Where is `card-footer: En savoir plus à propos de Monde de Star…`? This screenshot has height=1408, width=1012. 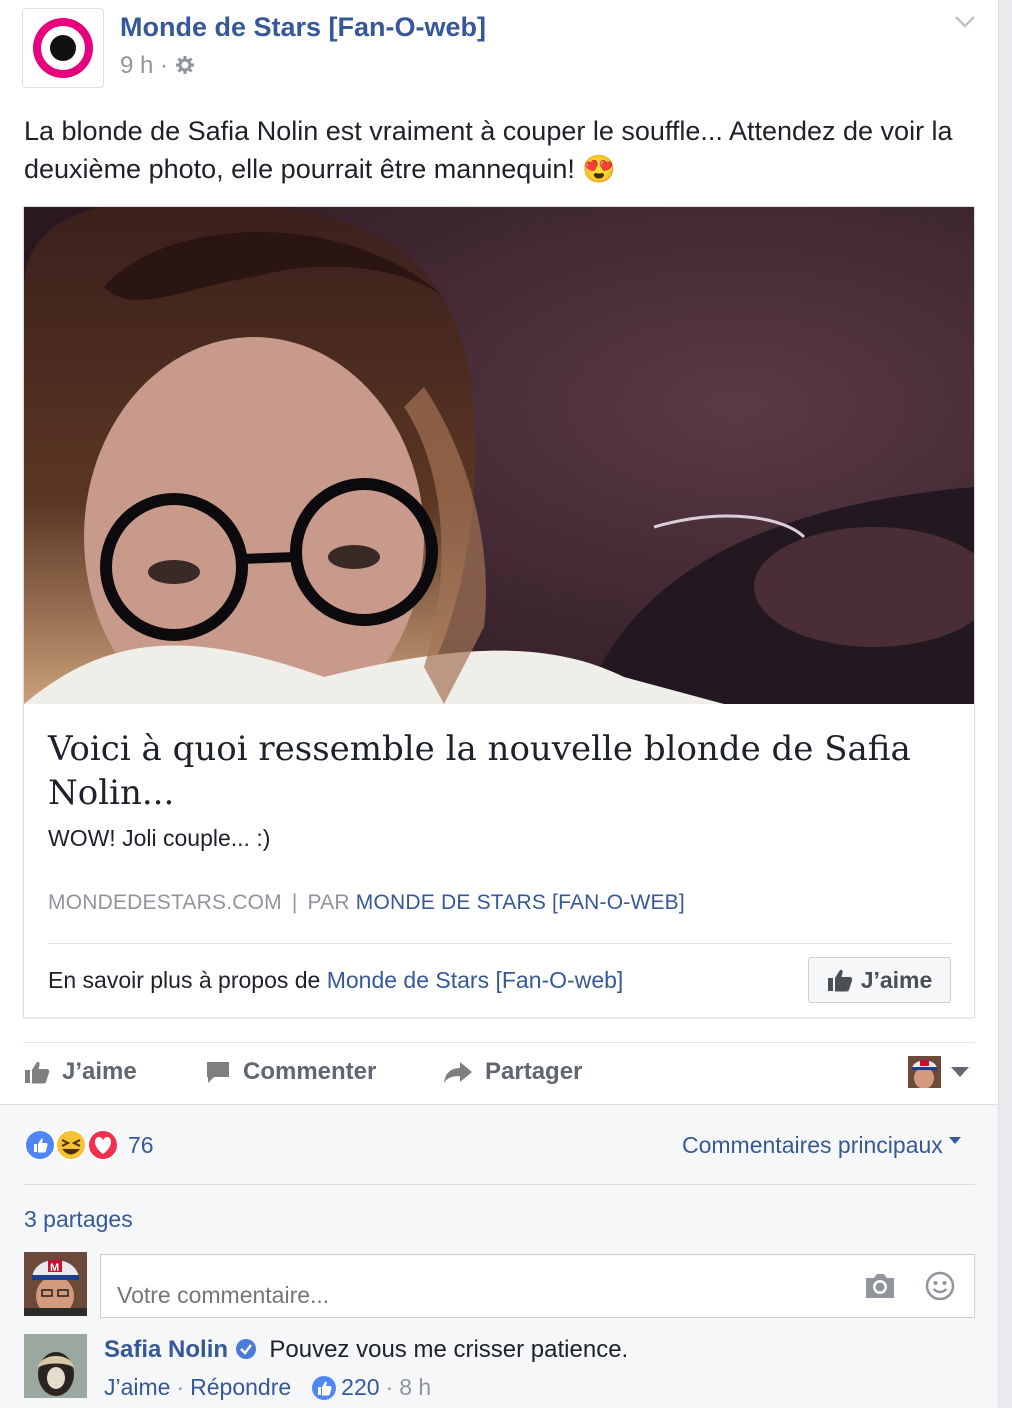
card-footer: En savoir plus à propos de Monde de Star… is located at coordinates (335, 980).